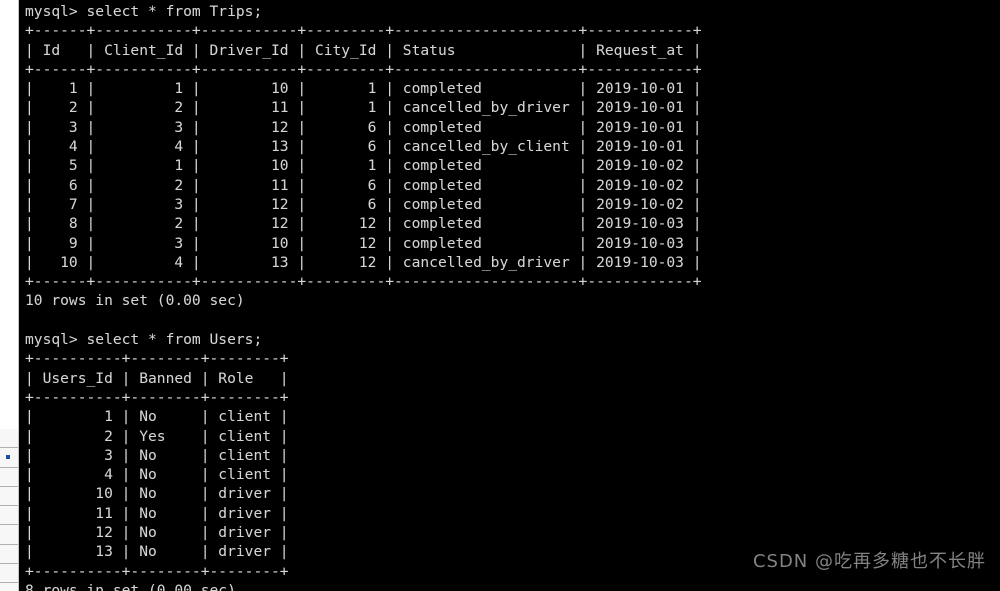 This screenshot has width=1000, height=591. I want to click on watermark-label: CSDN @吃再多糖也不长胖, so click(869, 561).